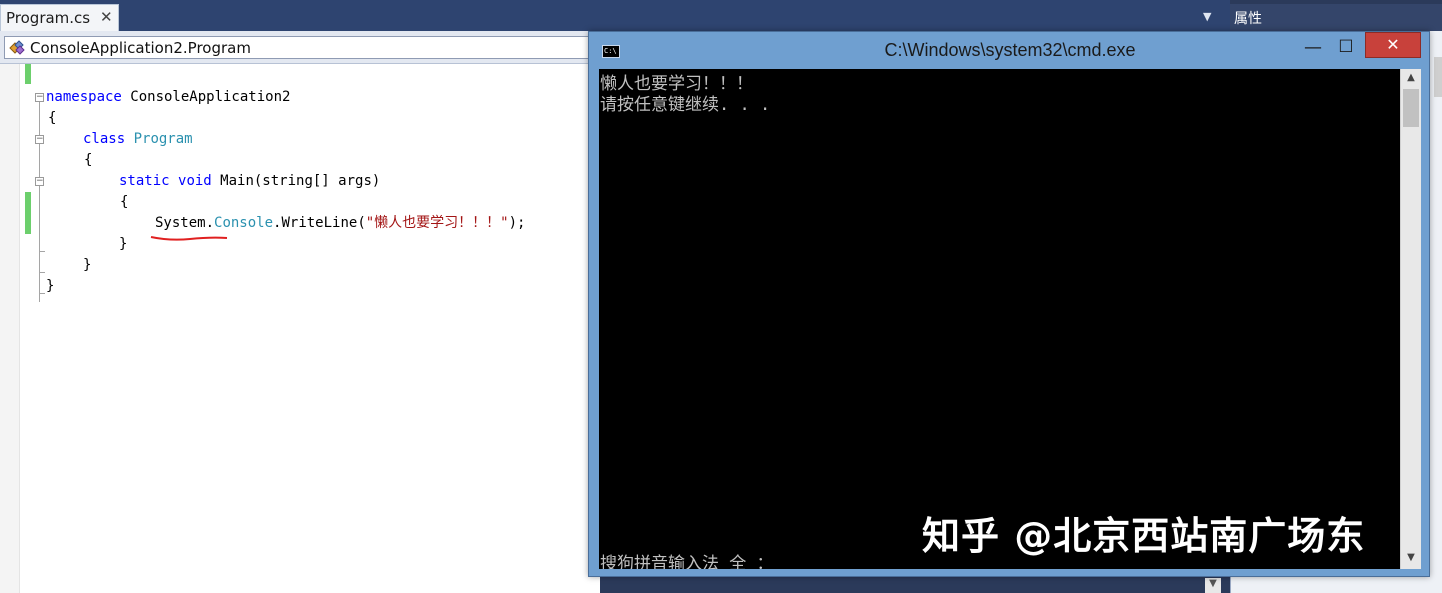  I want to click on console-scrollbar: ▲ ▼, so click(1410, 319).